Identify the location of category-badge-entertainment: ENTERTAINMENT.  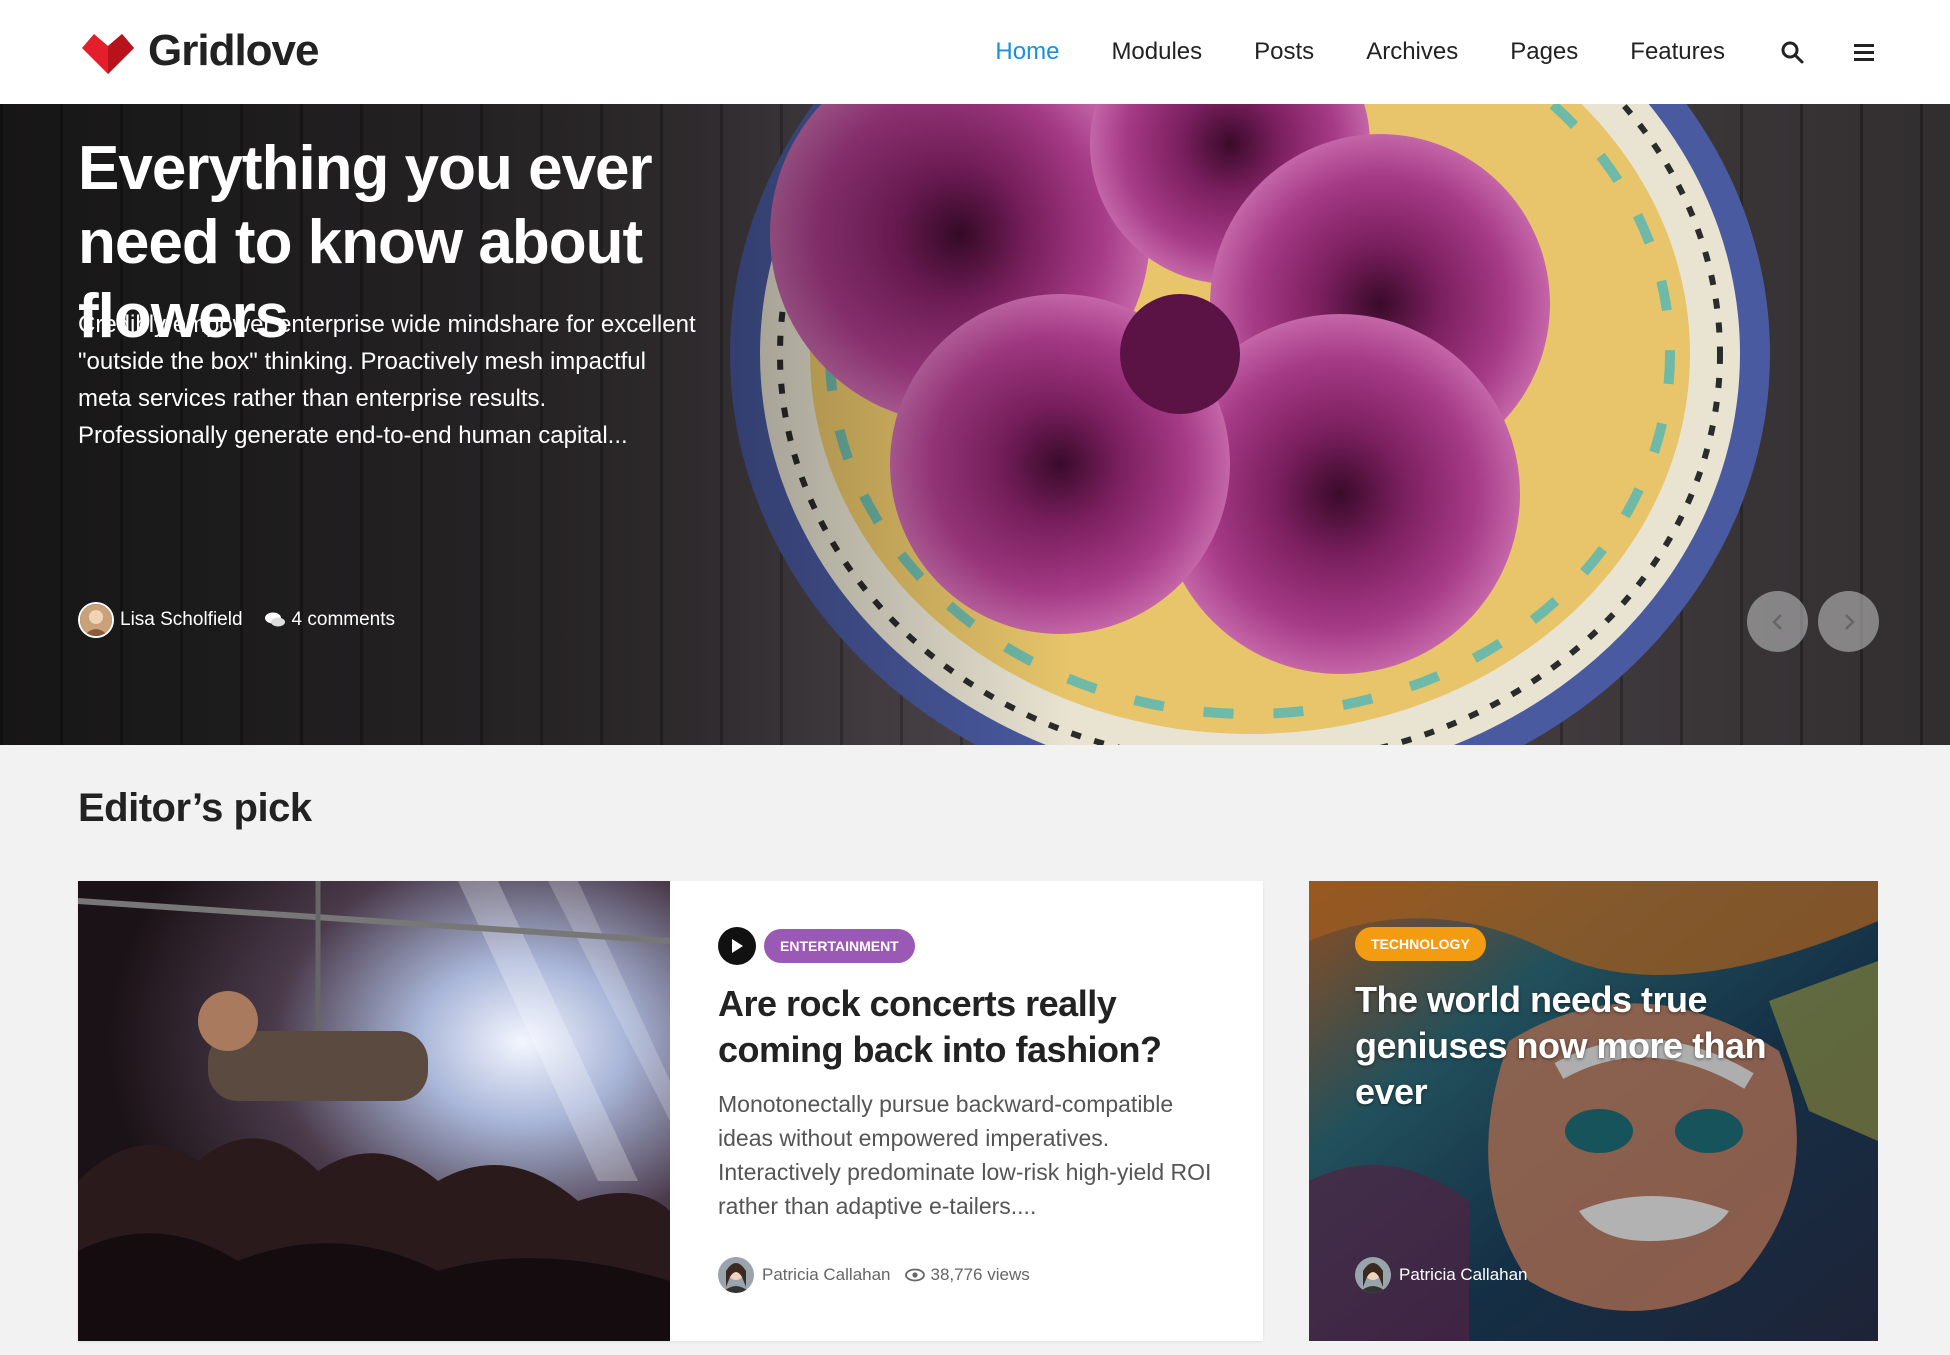
(839, 946).